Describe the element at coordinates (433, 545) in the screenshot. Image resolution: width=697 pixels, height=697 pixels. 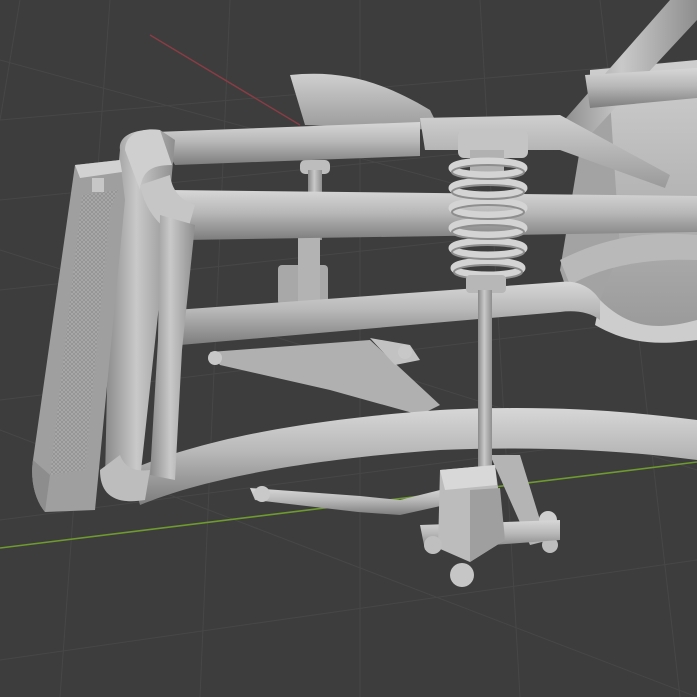
I see `tie-rod-end` at that location.